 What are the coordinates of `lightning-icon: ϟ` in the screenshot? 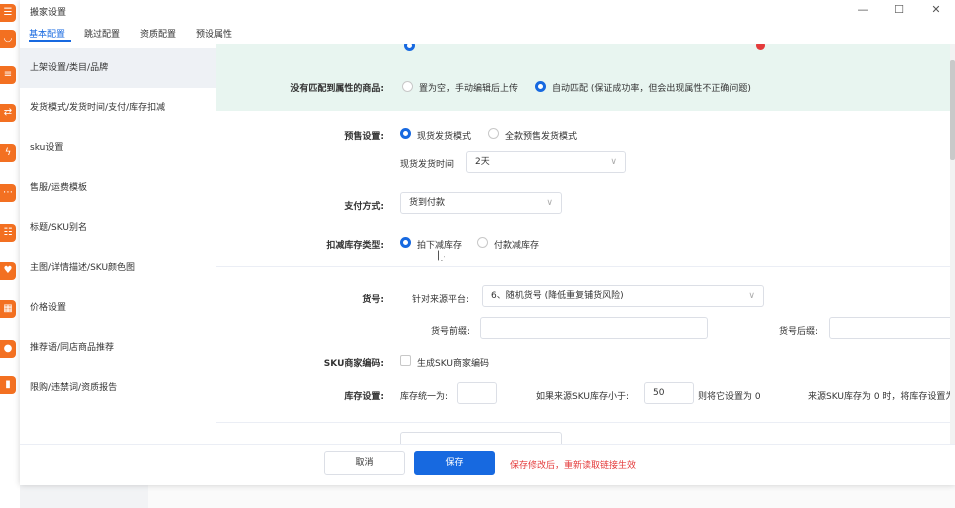 It's located at (8, 153).